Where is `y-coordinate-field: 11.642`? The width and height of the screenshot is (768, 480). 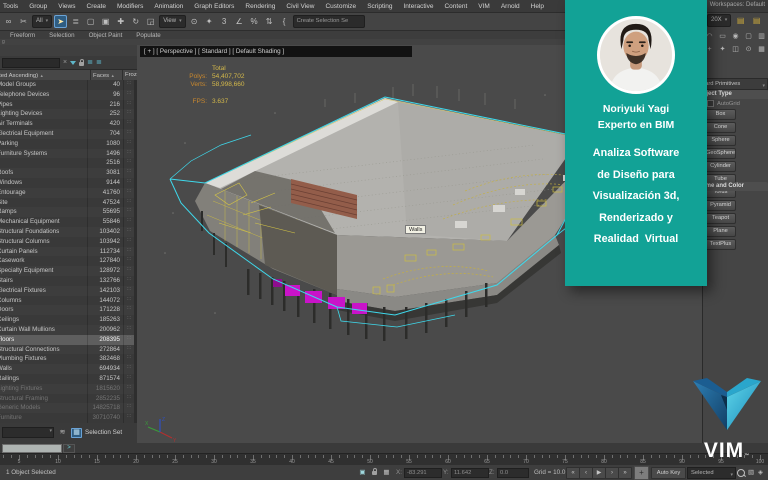
y-coordinate-field: 11.642 is located at coordinates (470, 473).